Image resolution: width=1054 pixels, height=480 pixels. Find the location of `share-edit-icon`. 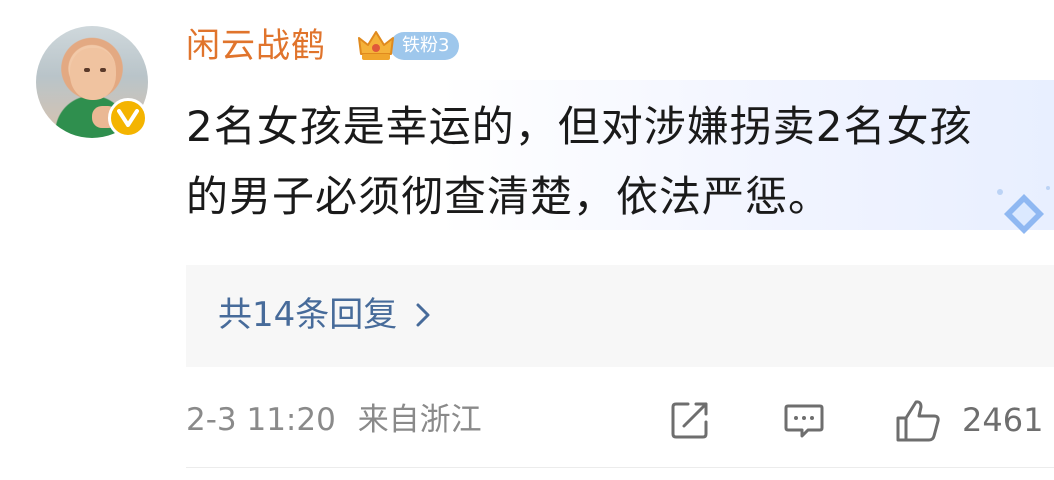

share-edit-icon is located at coordinates (689, 420).